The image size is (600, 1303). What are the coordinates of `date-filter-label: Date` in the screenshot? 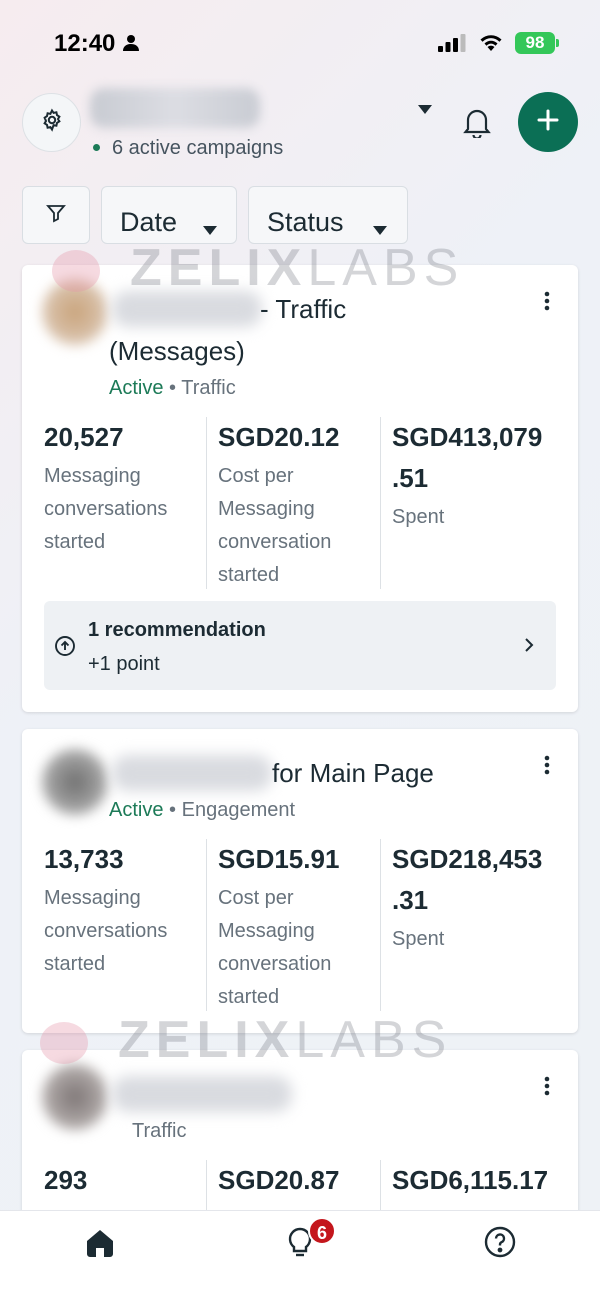 It's located at (149, 222).